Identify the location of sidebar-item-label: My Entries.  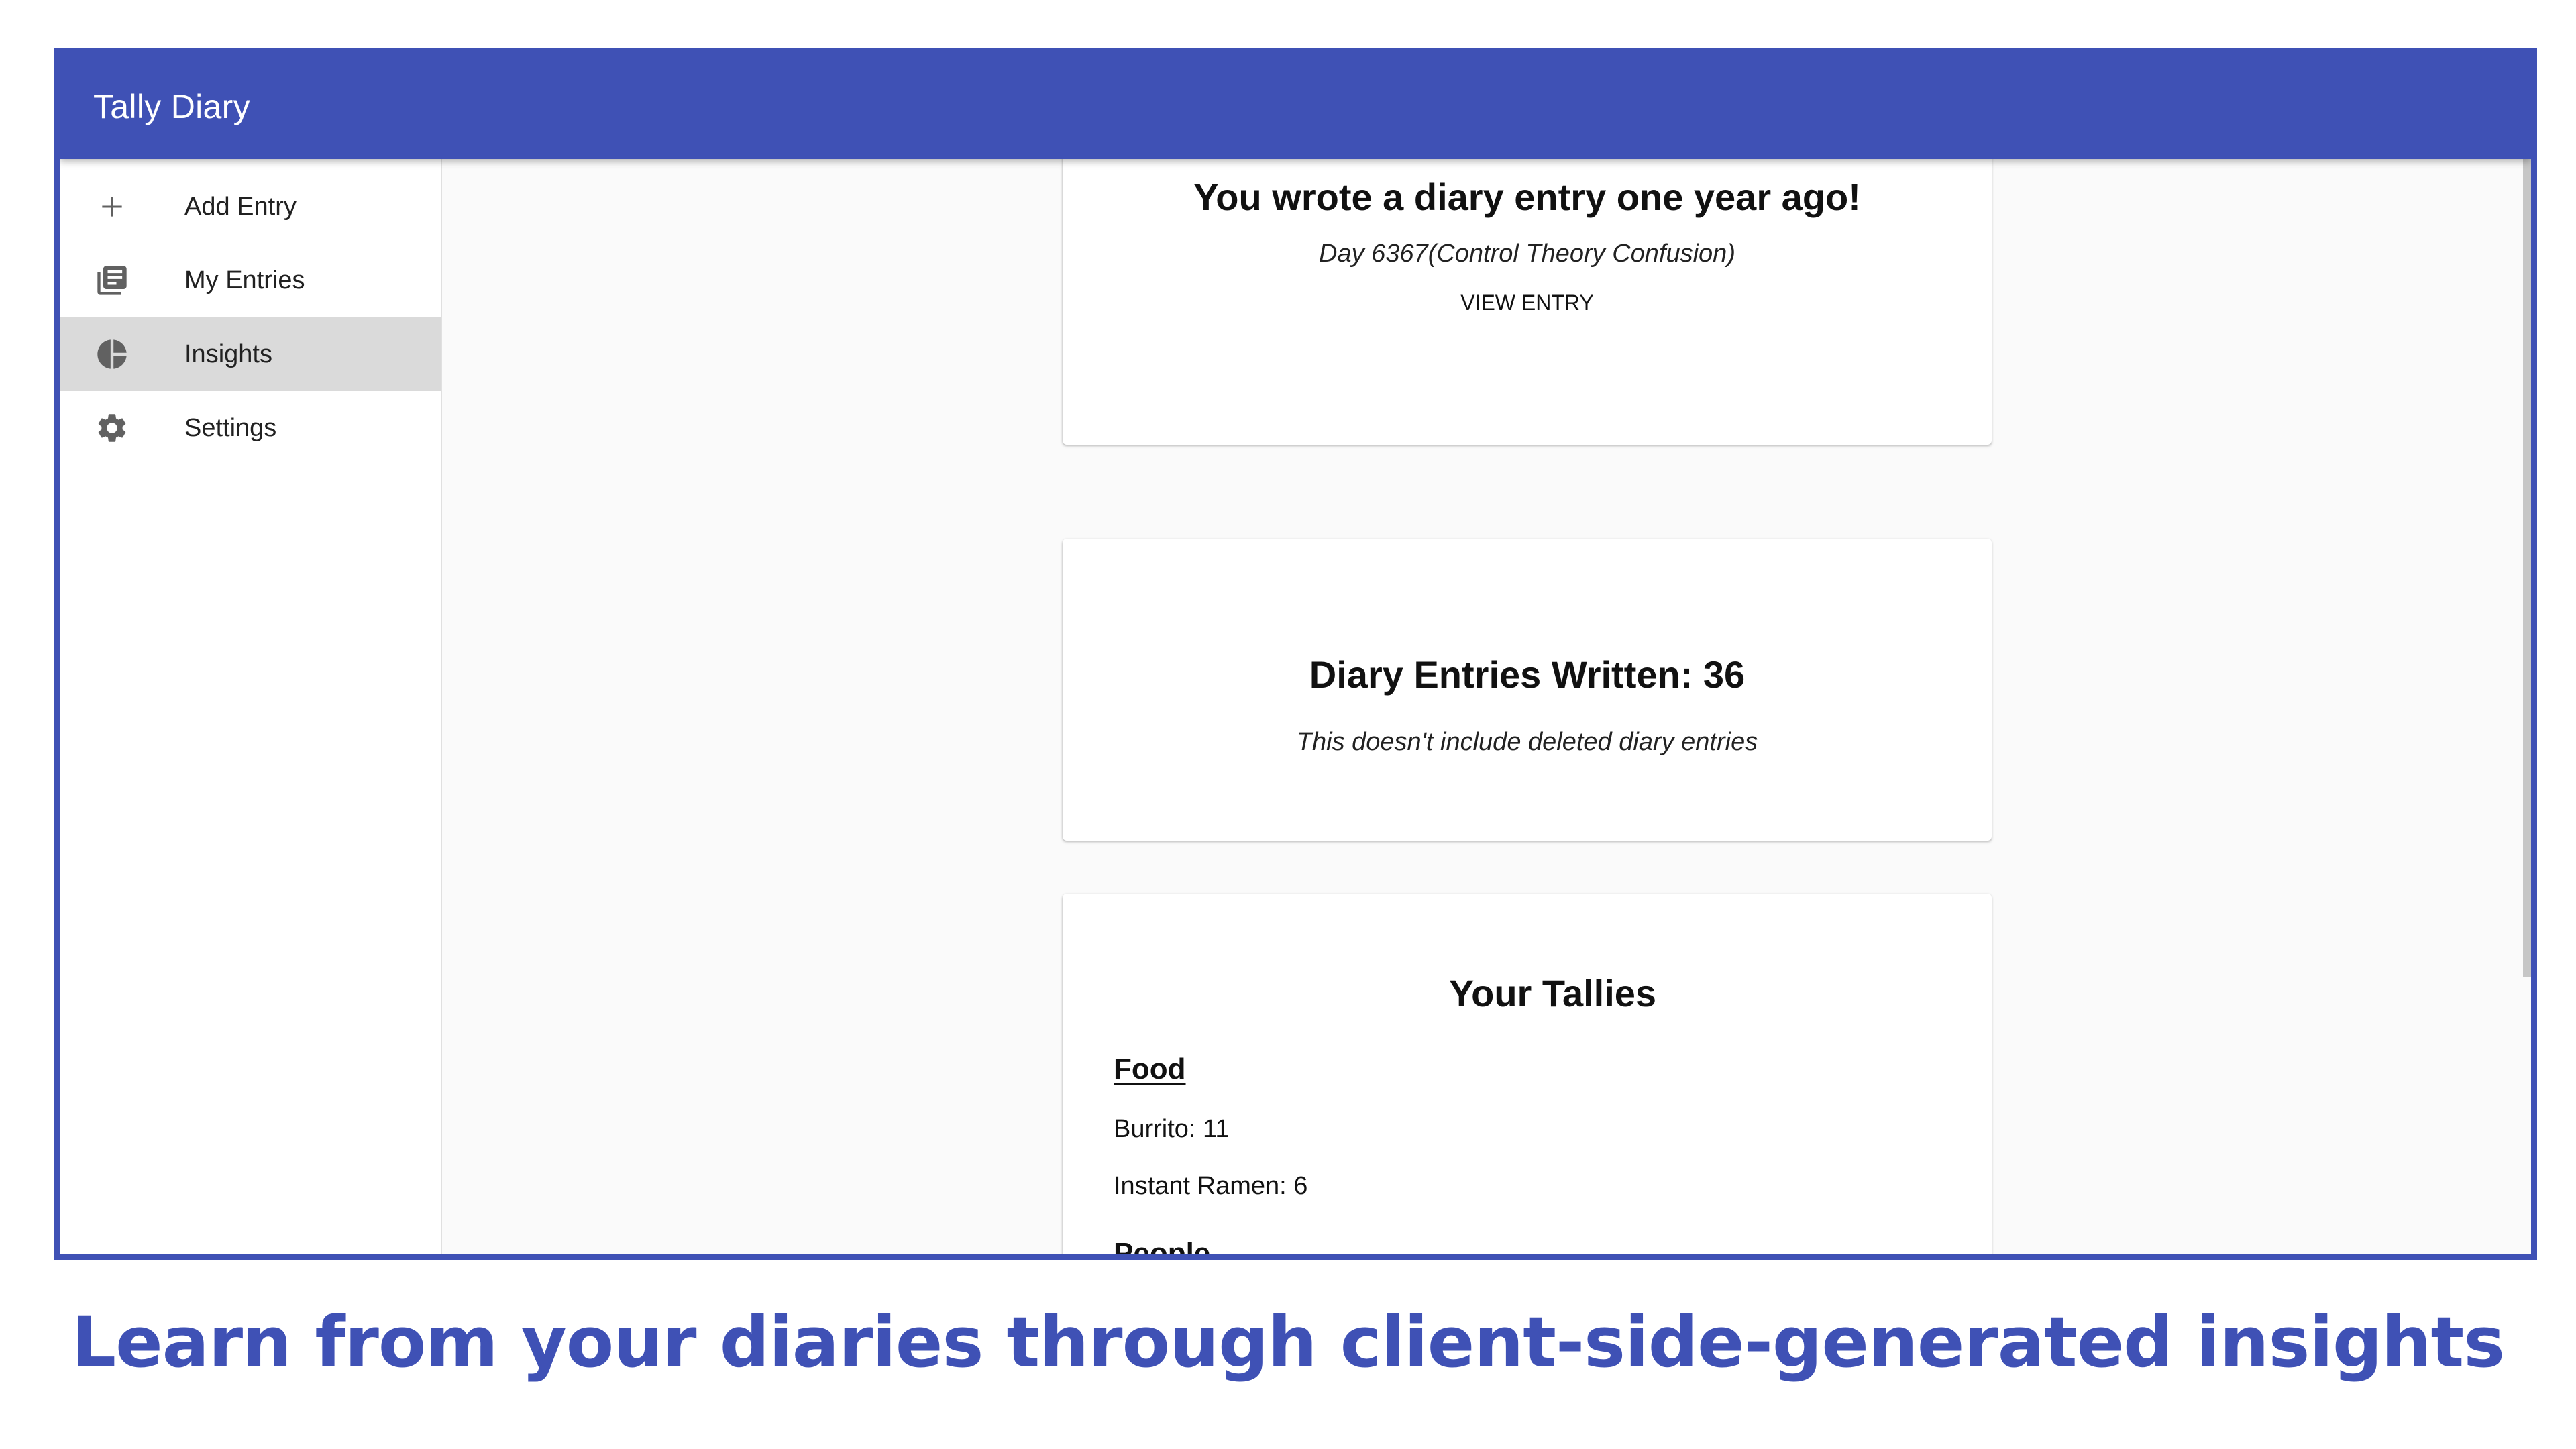
(244, 280).